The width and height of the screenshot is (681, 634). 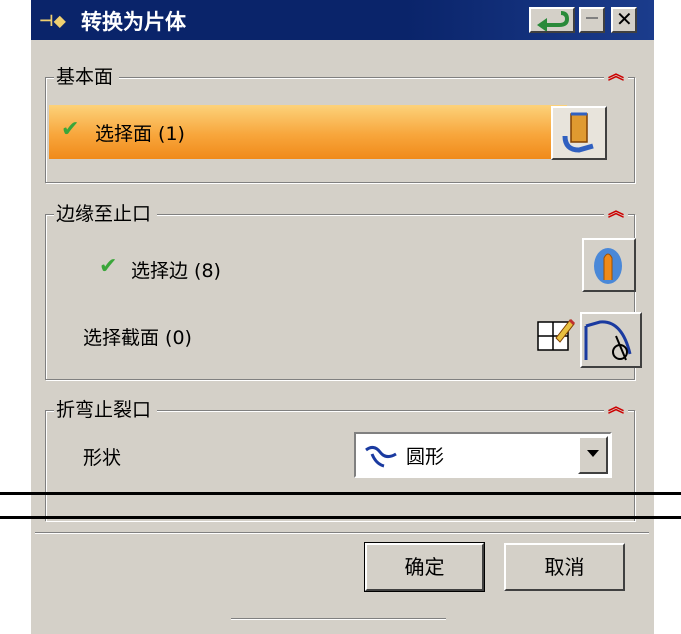 I want to click on close-button: ✕, so click(x=624, y=20).